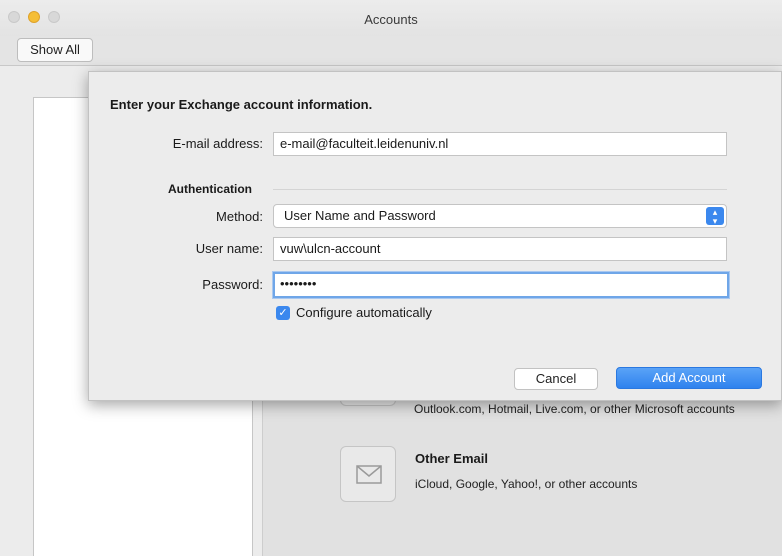 The height and width of the screenshot is (556, 782). I want to click on chevron-updown-icon: ▴ ▾, so click(715, 216).